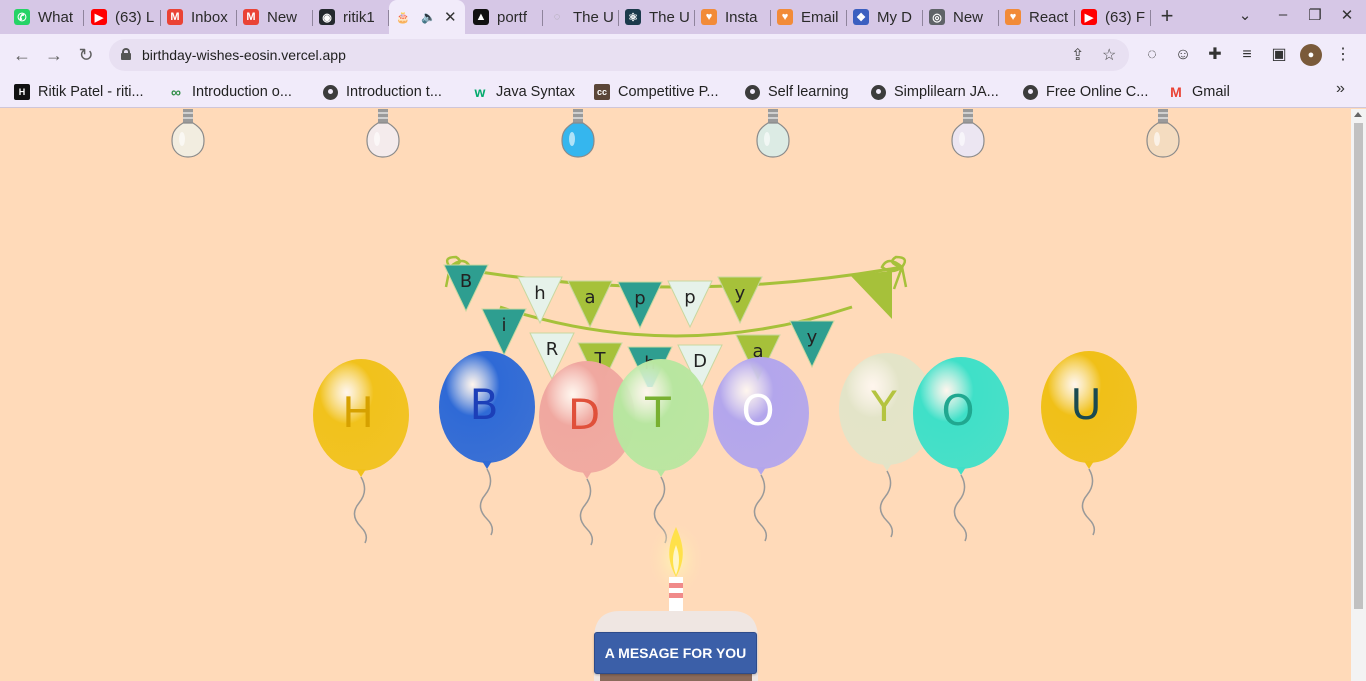  What do you see at coordinates (1199, 92) in the screenshot?
I see `bookmark-item: M Gmail` at bounding box center [1199, 92].